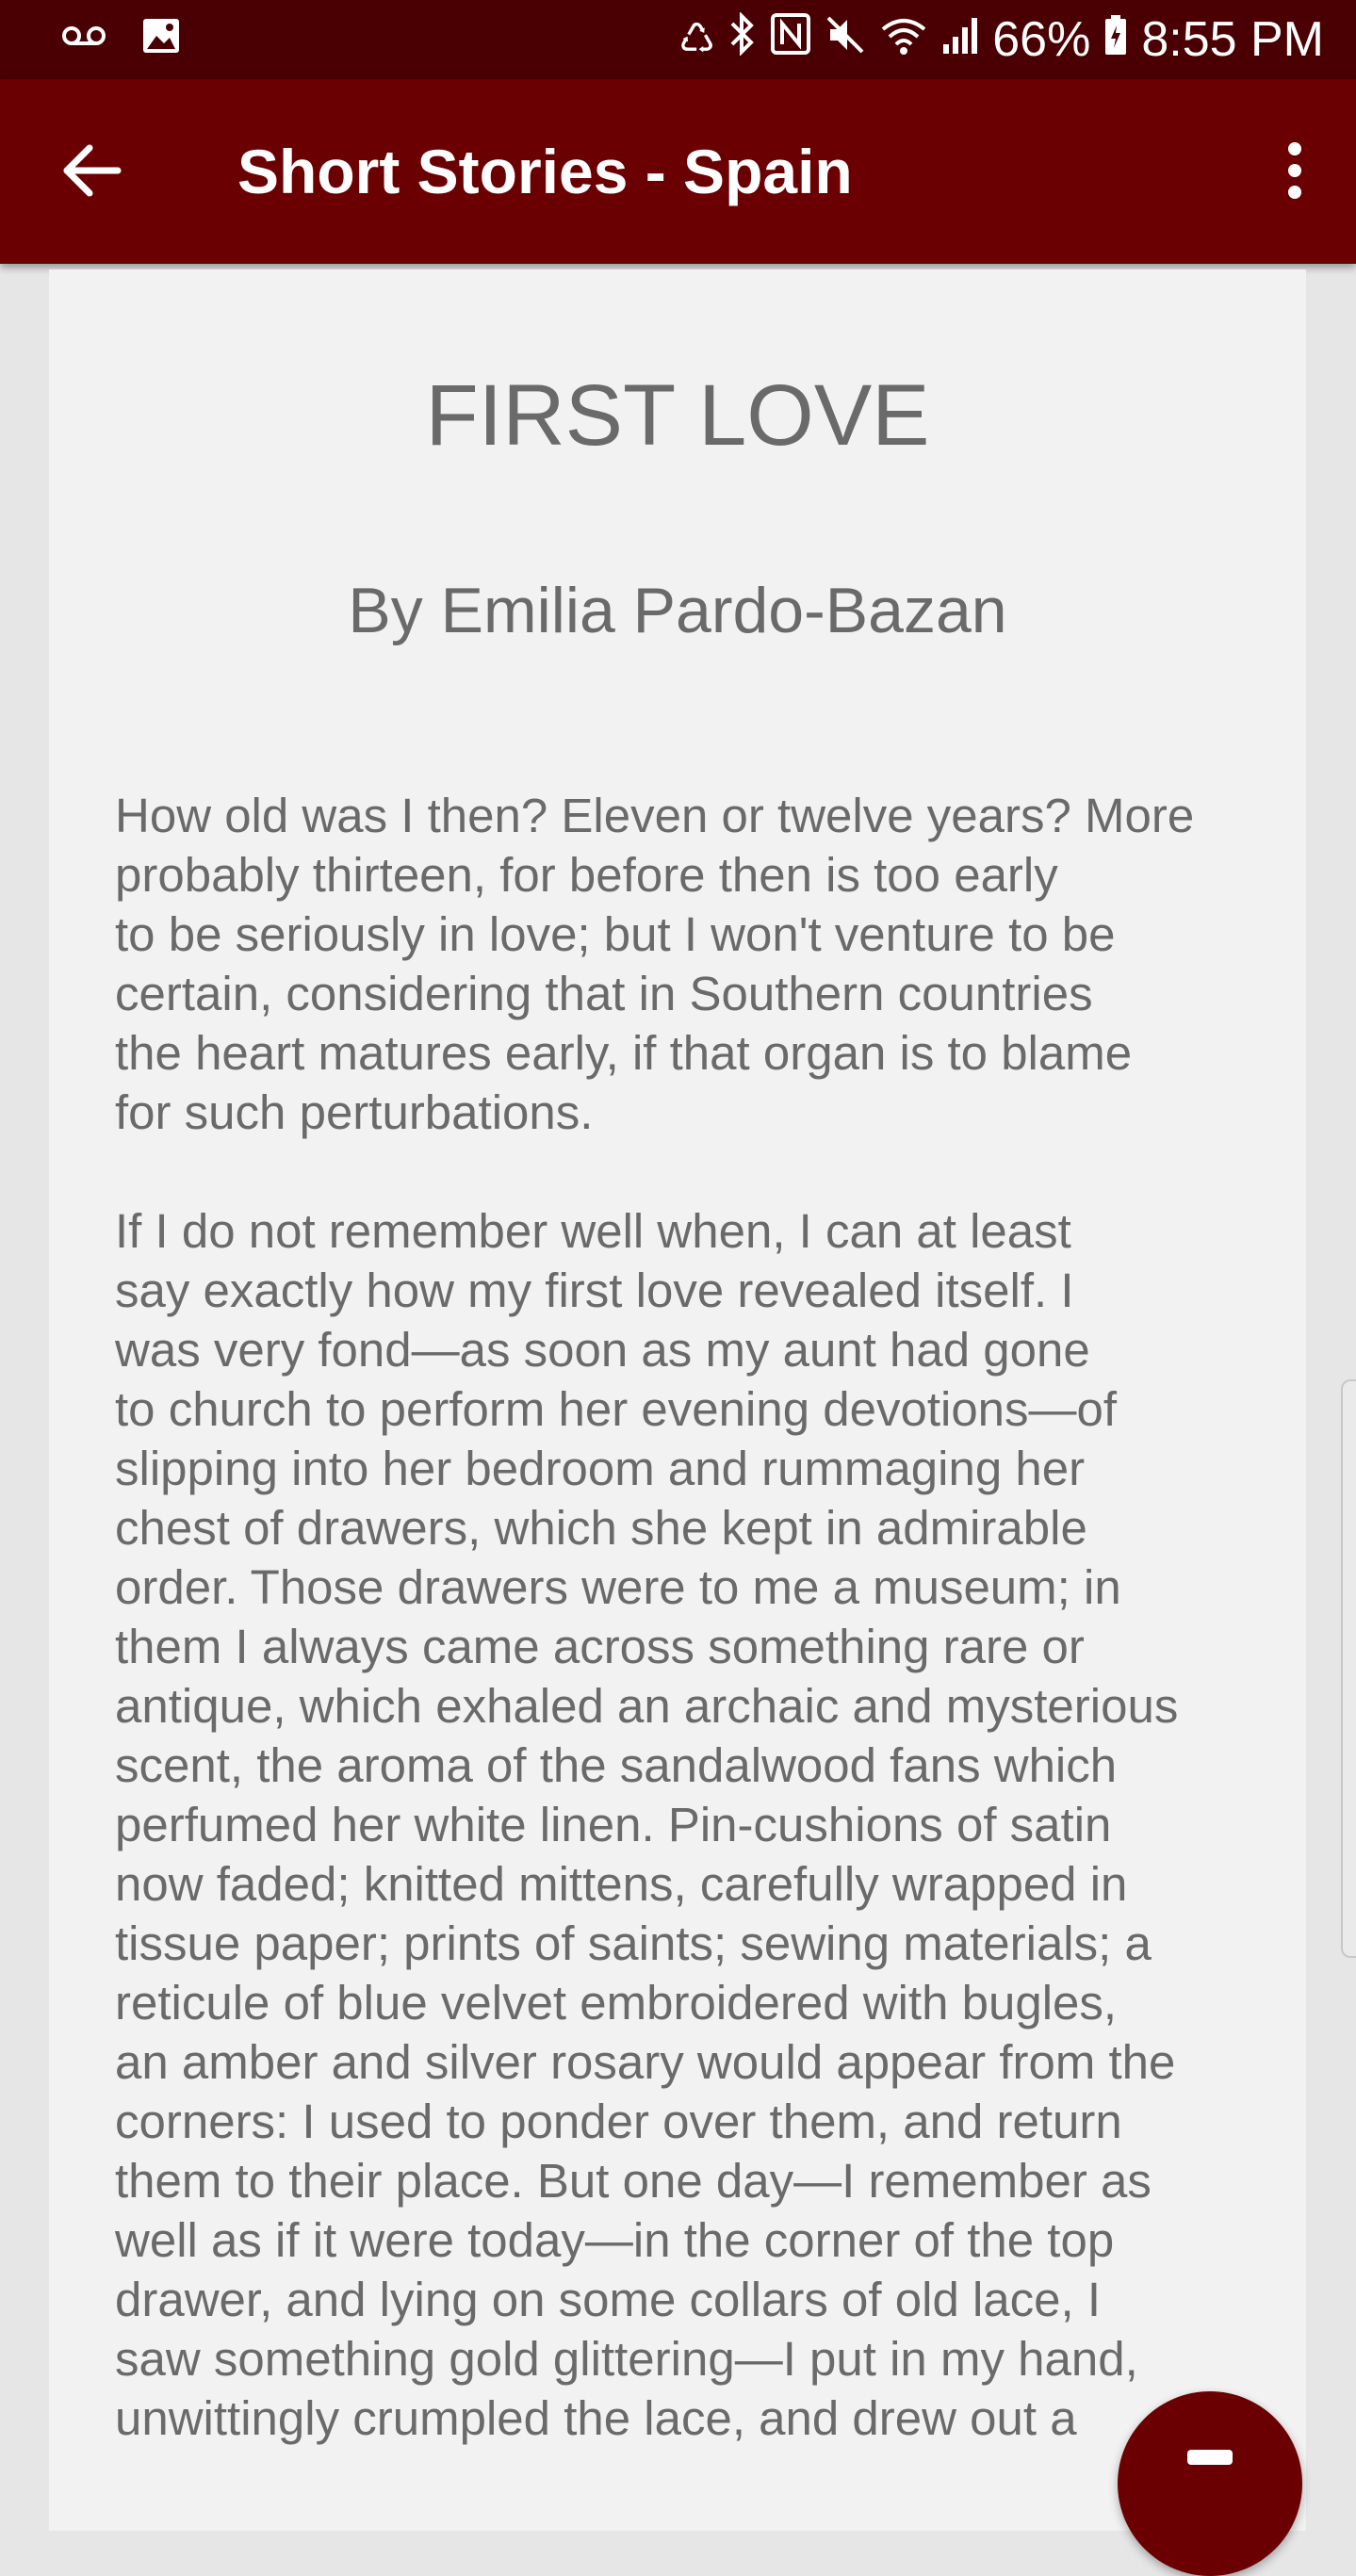 The height and width of the screenshot is (2576, 1356). What do you see at coordinates (904, 40) in the screenshot?
I see `wifi-icon` at bounding box center [904, 40].